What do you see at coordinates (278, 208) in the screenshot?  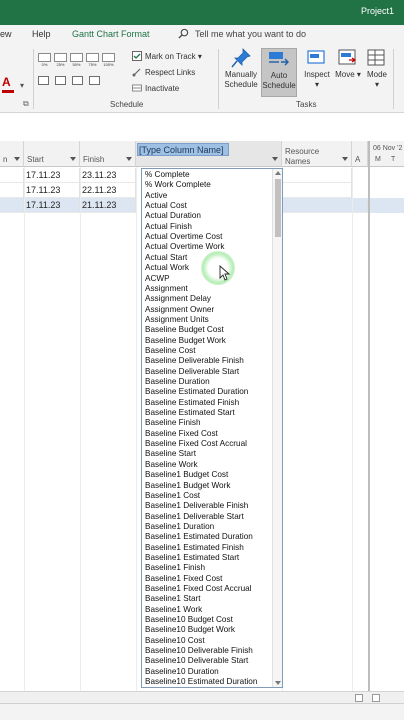 I see `scrollbar-thumb` at bounding box center [278, 208].